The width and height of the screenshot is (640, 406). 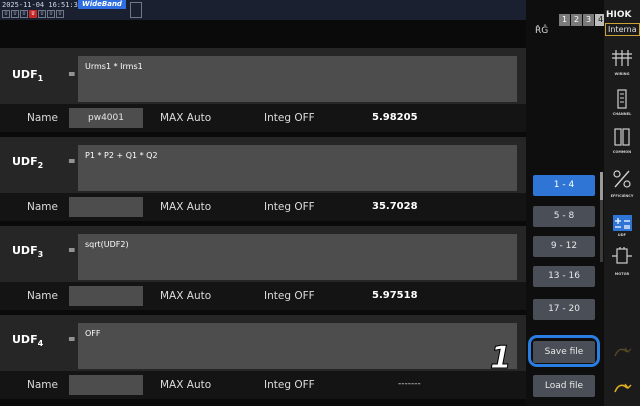 I want to click on common-icon, so click(x=622, y=139).